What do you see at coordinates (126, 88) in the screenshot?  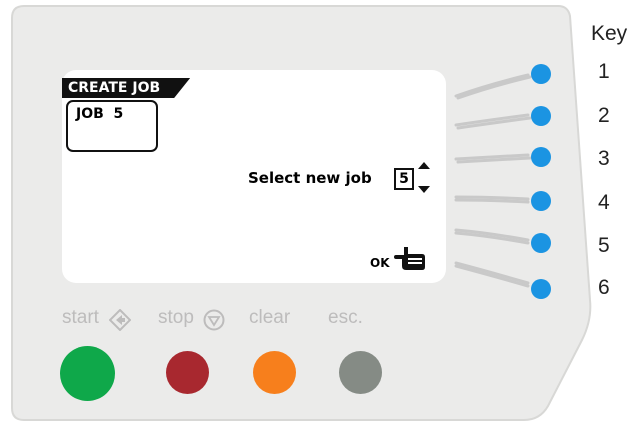 I see `screen-title-tab: CREATE JOB` at bounding box center [126, 88].